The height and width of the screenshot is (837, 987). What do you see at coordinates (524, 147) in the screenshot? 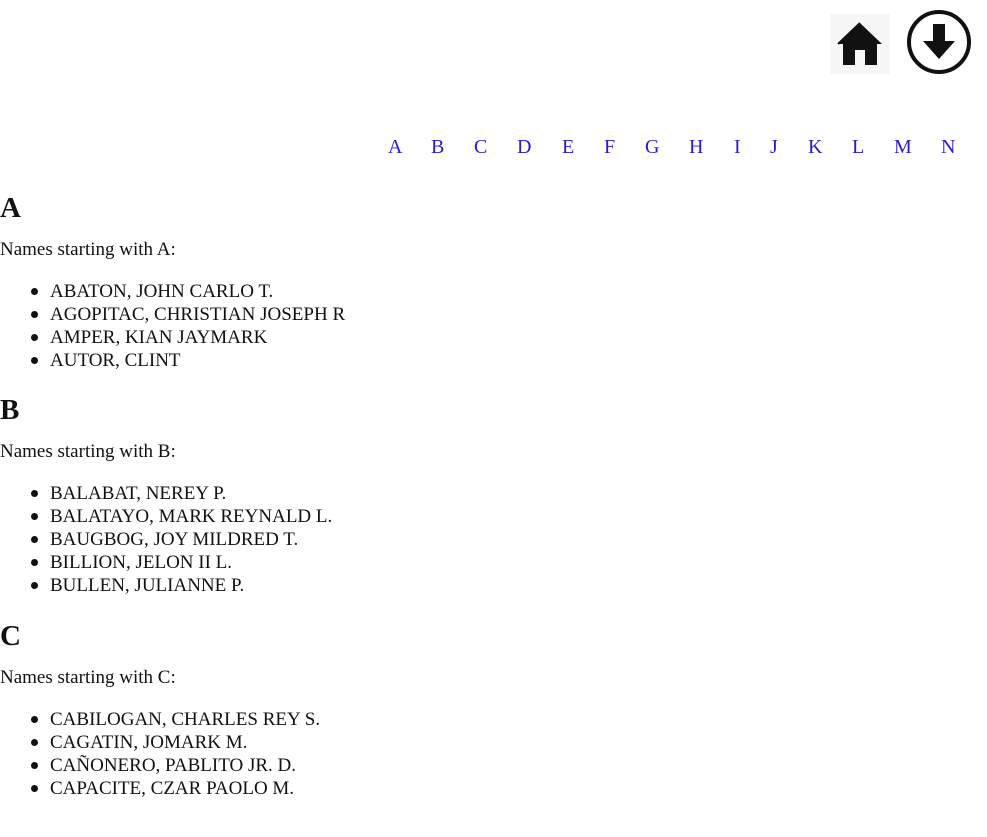
I see `alpha-link-d: D` at bounding box center [524, 147].